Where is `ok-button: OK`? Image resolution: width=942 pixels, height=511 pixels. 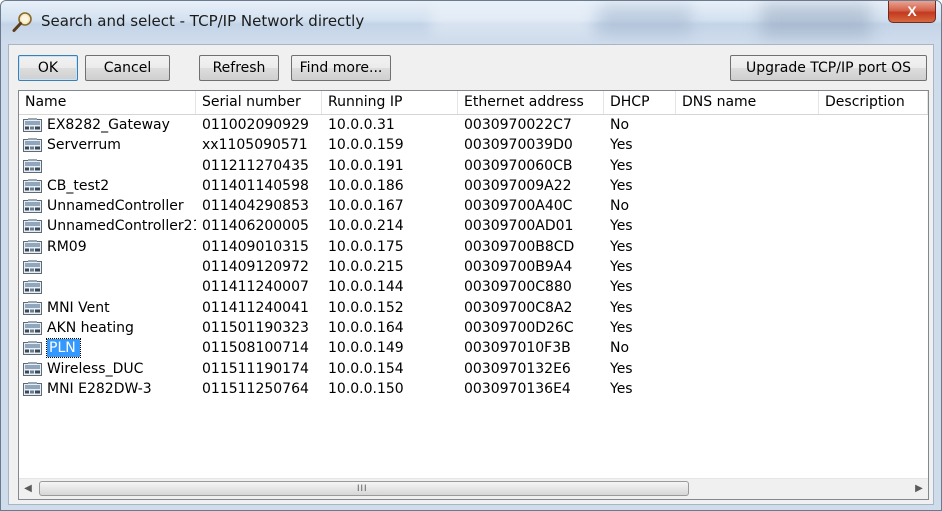
ok-button: OK is located at coordinates (48, 68).